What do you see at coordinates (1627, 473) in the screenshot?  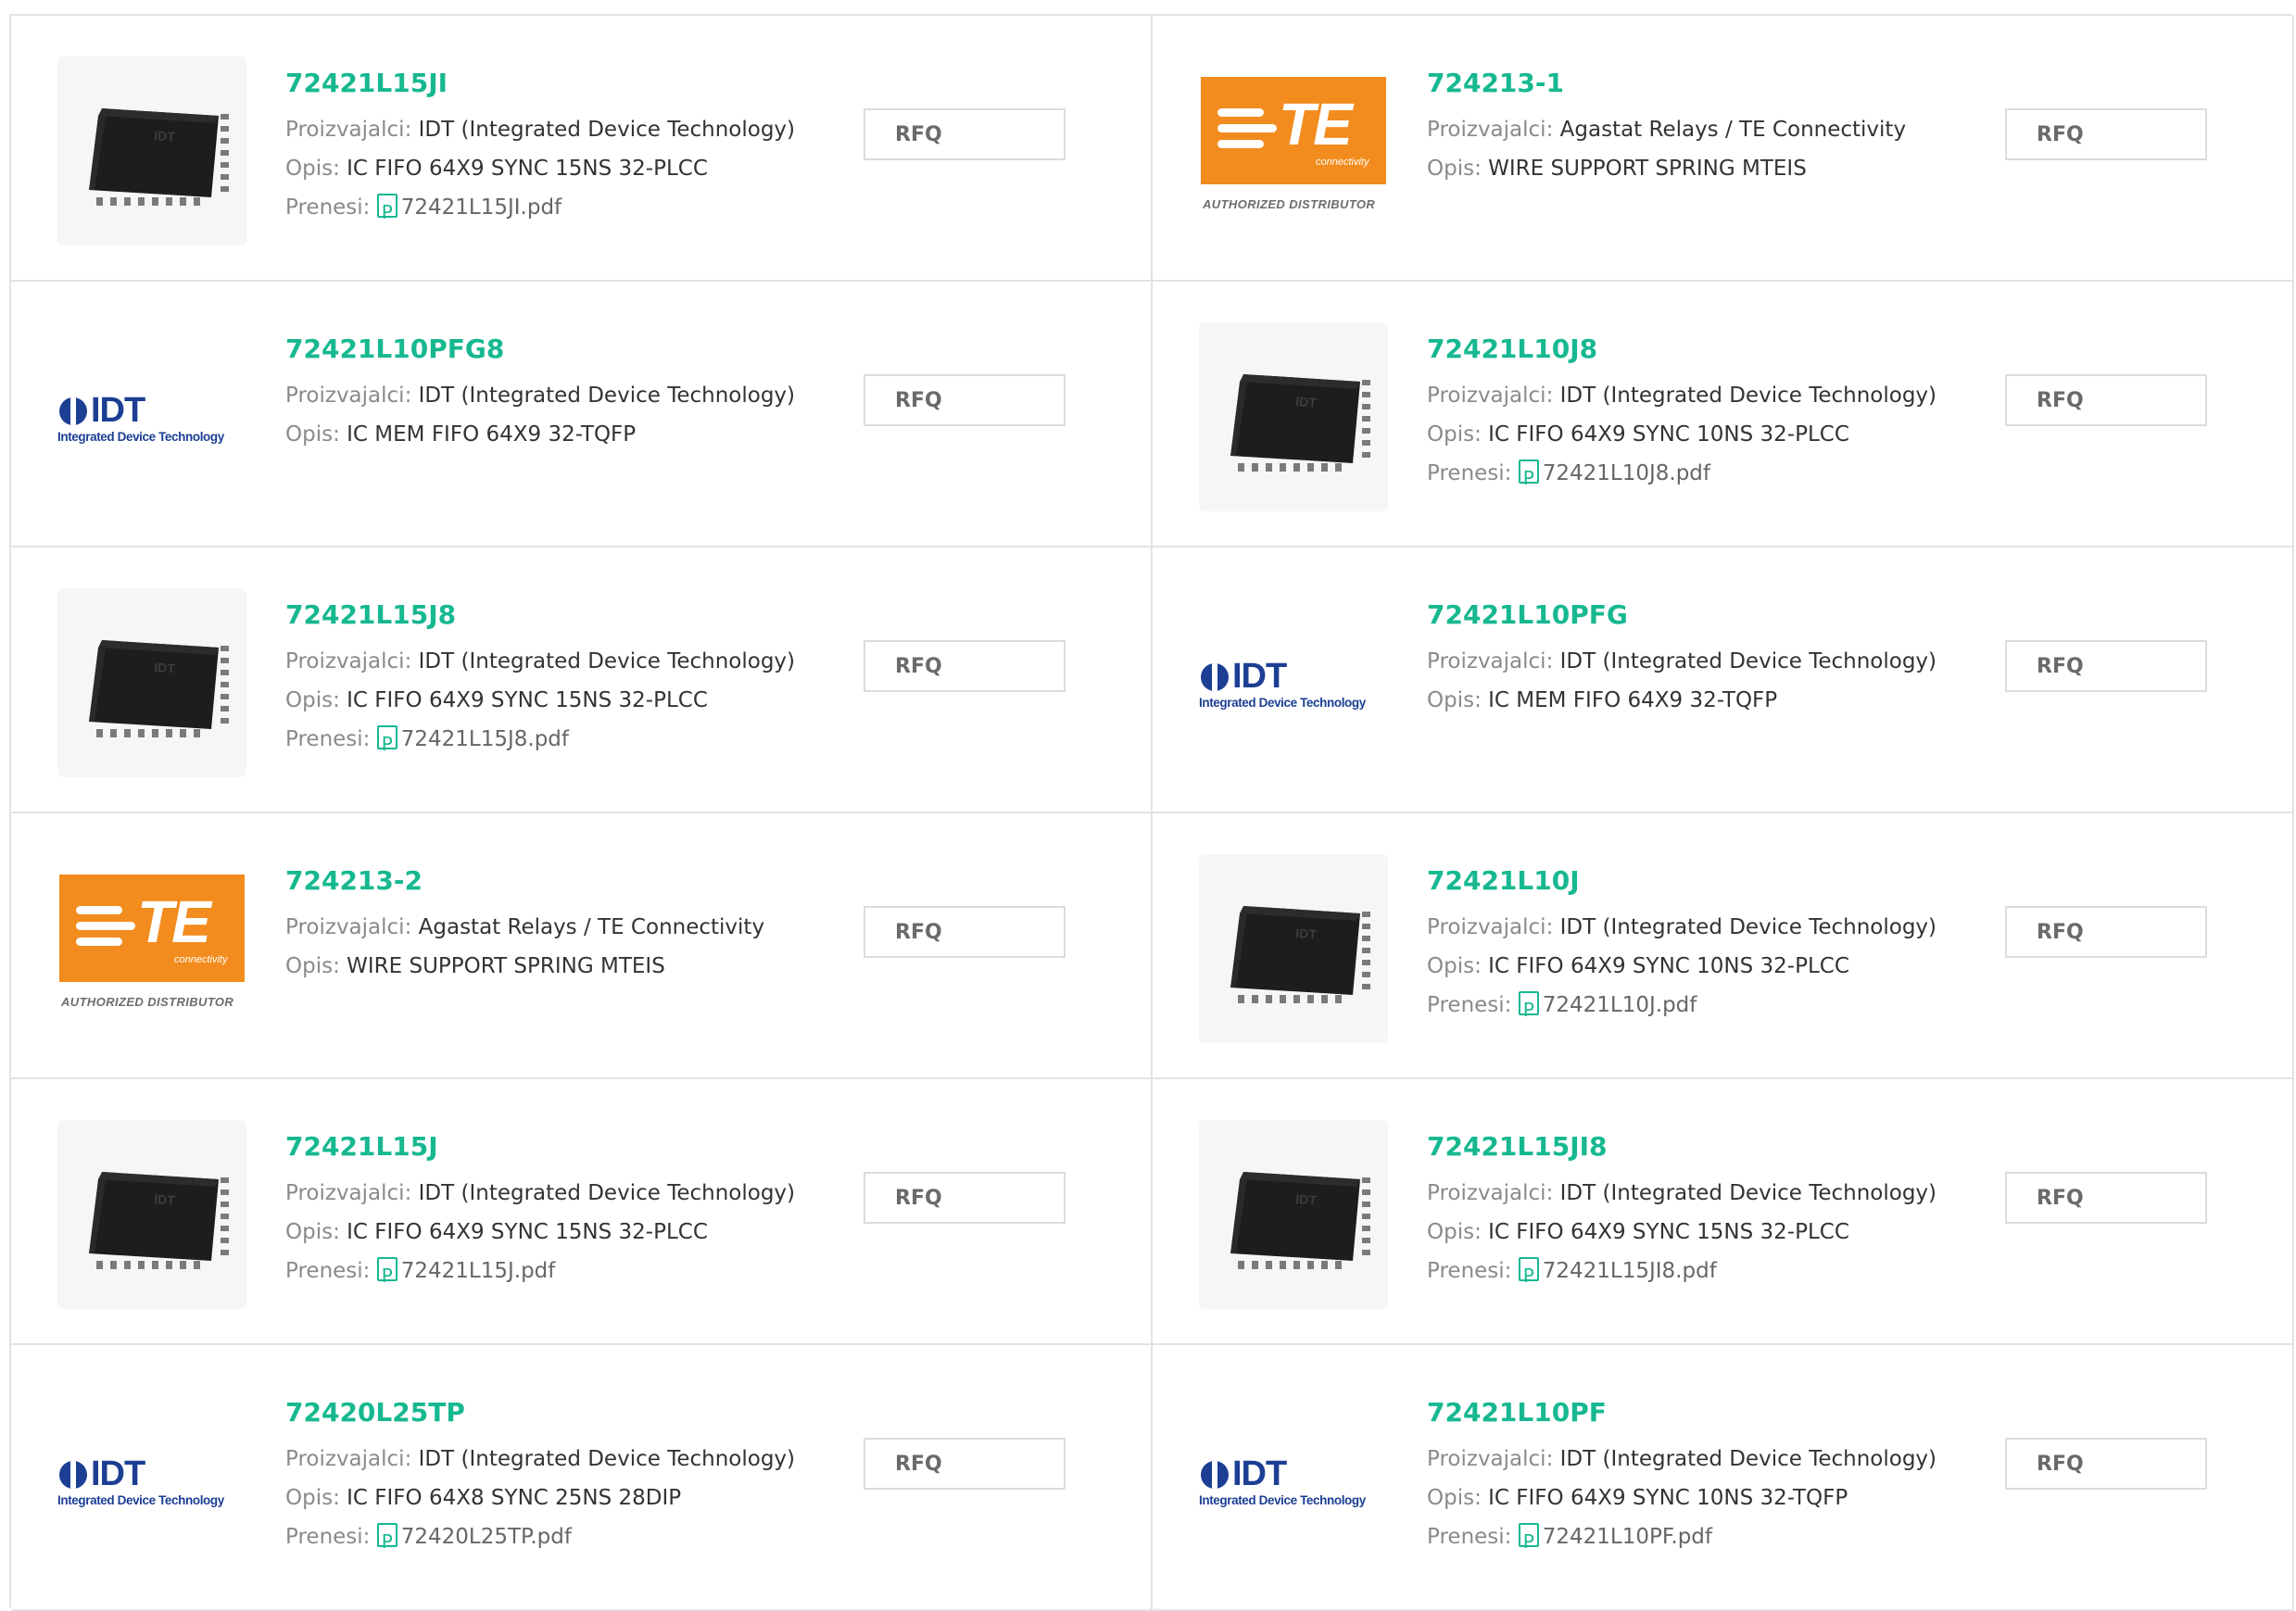 I see `pdf-link: 72421L10J8.pdf` at bounding box center [1627, 473].